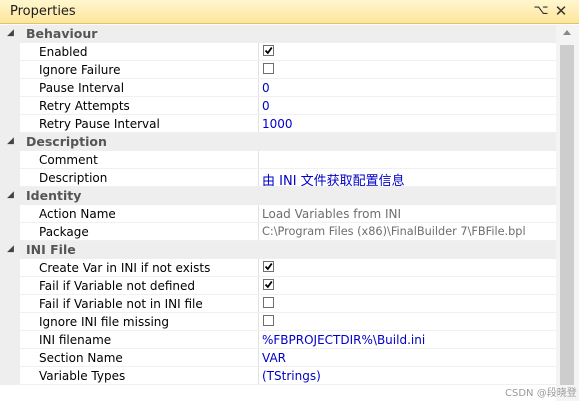 This screenshot has height=401, width=579. Describe the element at coordinates (82, 376) in the screenshot. I see `property-name: Variable Types` at that location.